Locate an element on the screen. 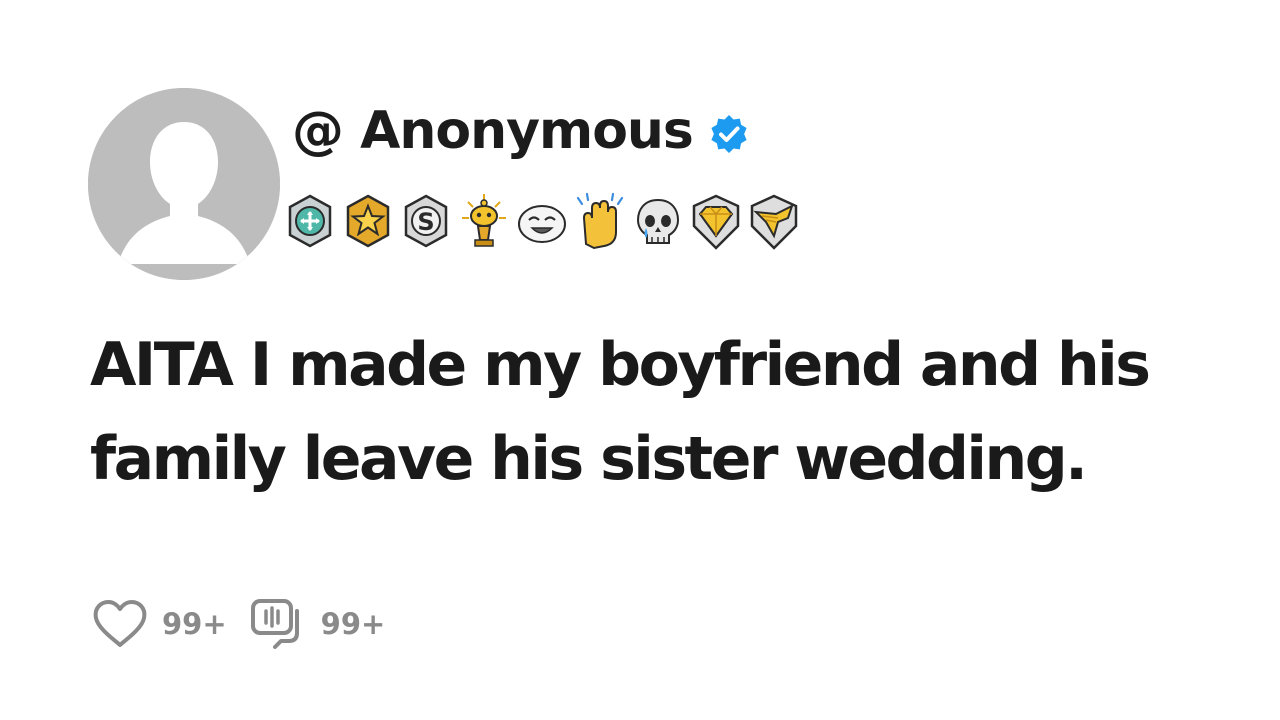 This screenshot has height=720, width=1280. like-button: 99+ is located at coordinates (159, 624).